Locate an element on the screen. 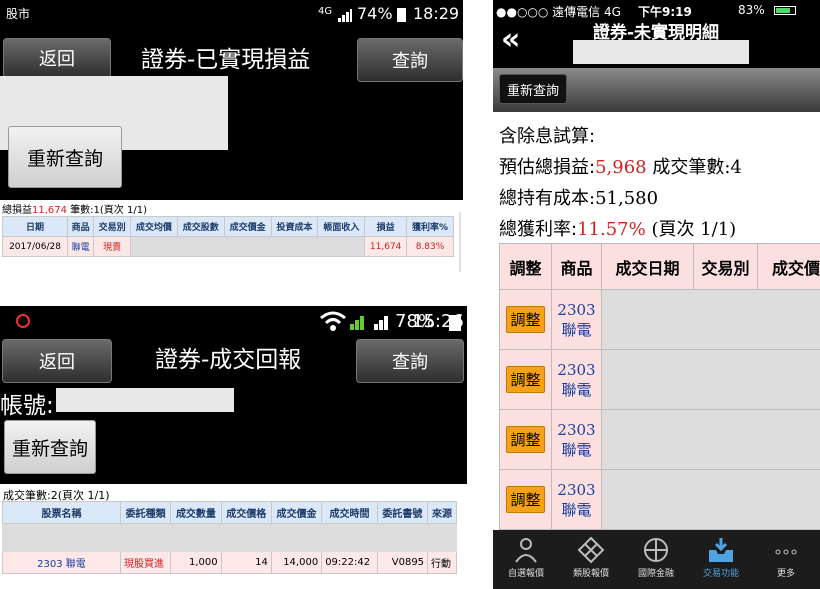  globe-icon is located at coordinates (656, 550).